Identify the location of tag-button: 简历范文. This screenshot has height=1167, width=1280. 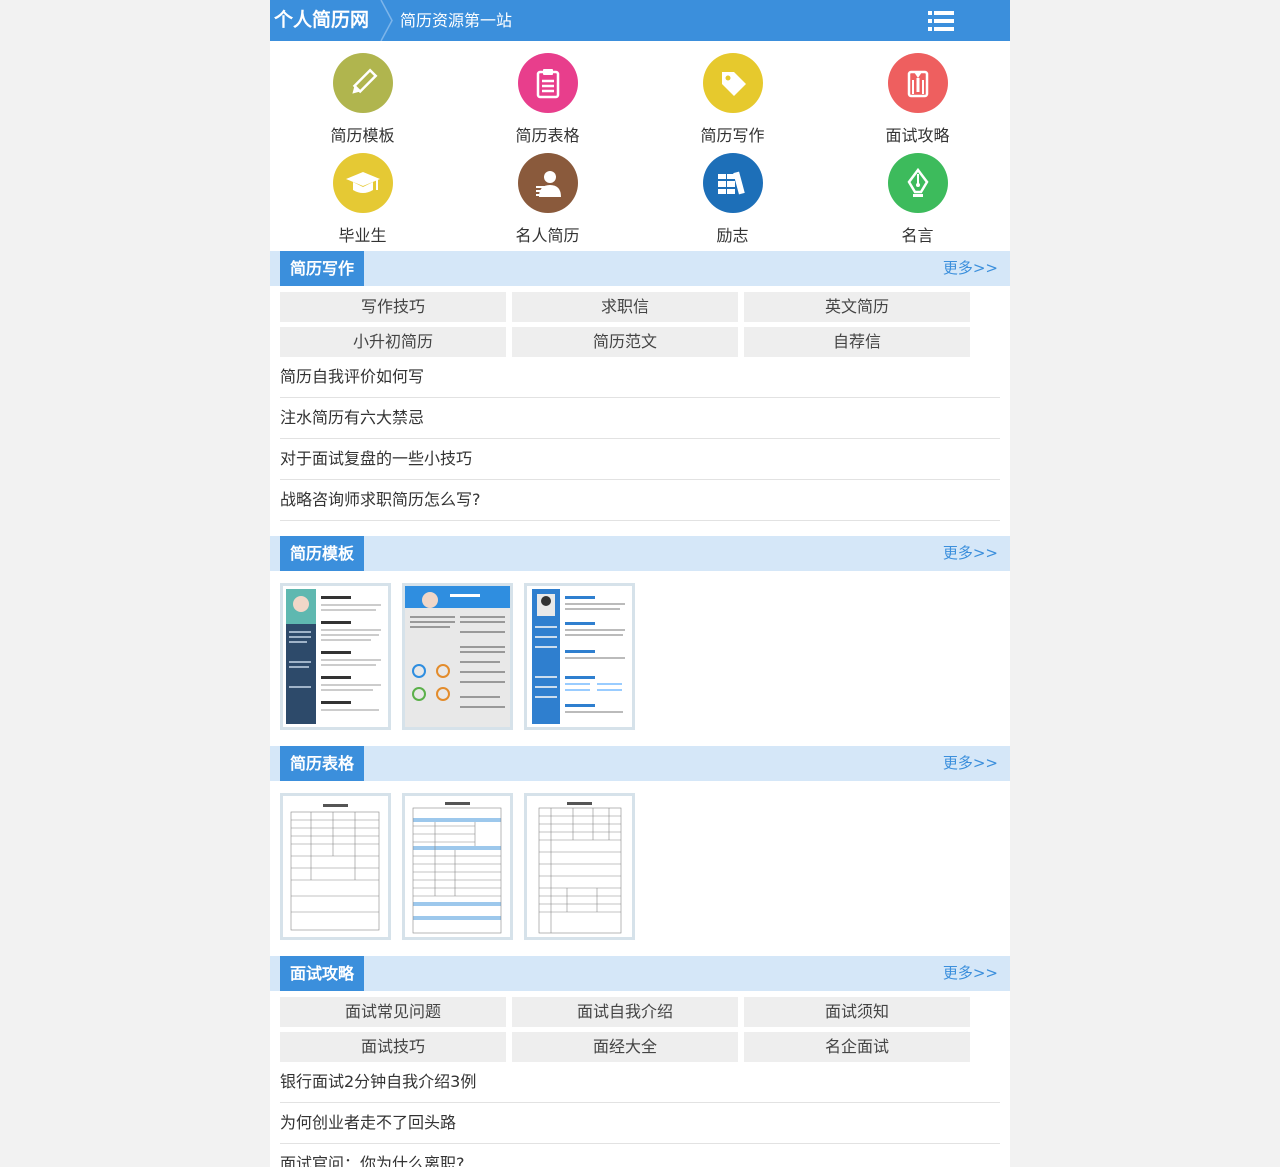
(625, 342).